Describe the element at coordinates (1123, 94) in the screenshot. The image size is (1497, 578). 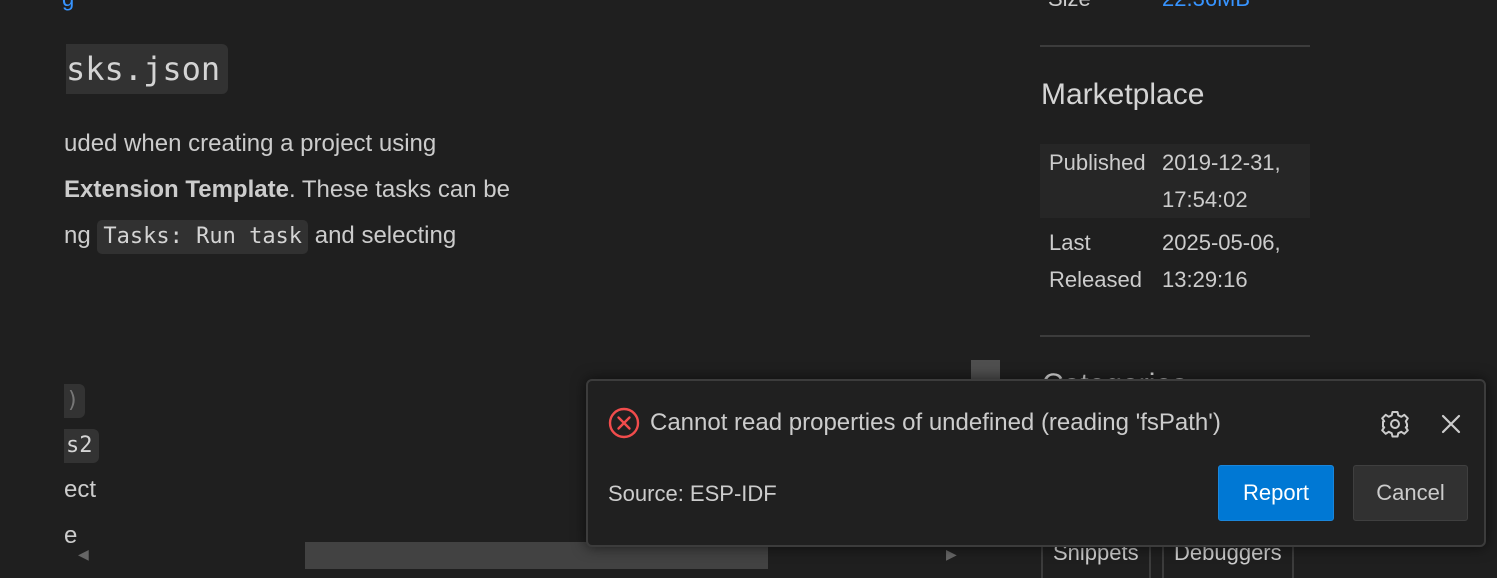
I see `marketplace-title: Marketplace` at that location.